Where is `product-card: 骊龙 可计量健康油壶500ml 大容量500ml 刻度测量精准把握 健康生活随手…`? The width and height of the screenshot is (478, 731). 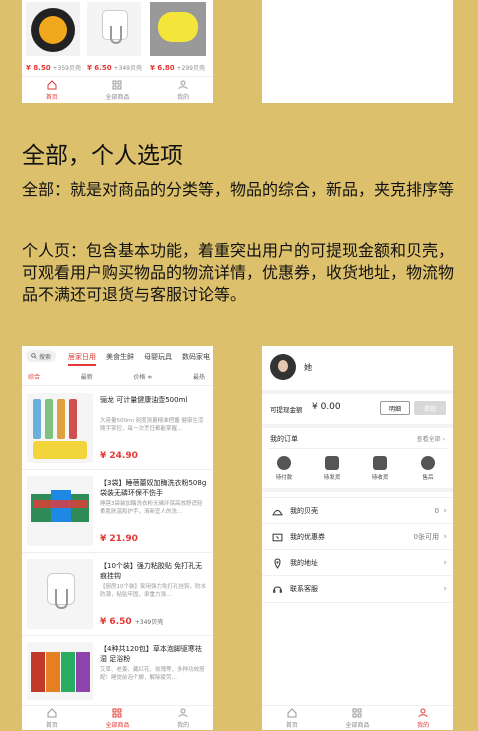 product-card: 骊龙 可计量健康油壶500ml 大容量500ml 刻度测量精准把握 健康生活随手… is located at coordinates (117, 428).